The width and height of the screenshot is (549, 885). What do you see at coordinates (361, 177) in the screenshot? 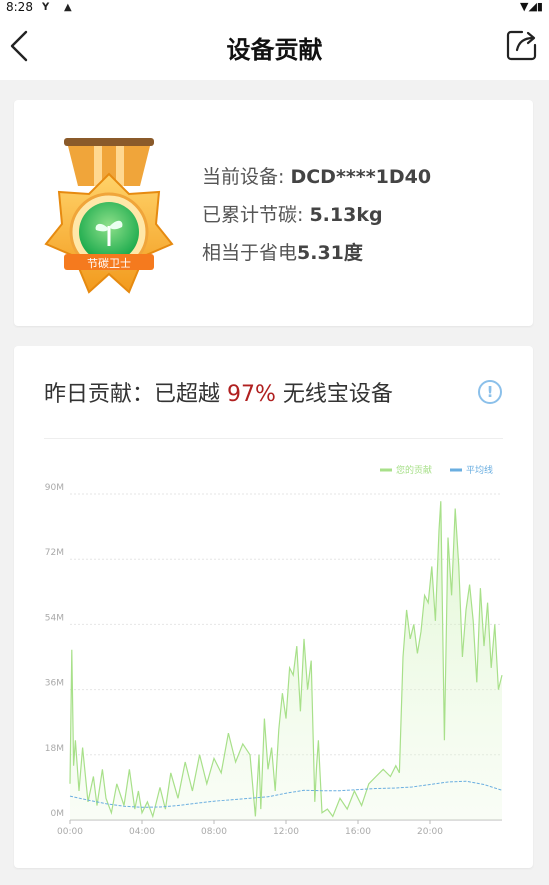
I see `current-device-value: DCD****1D40` at bounding box center [361, 177].